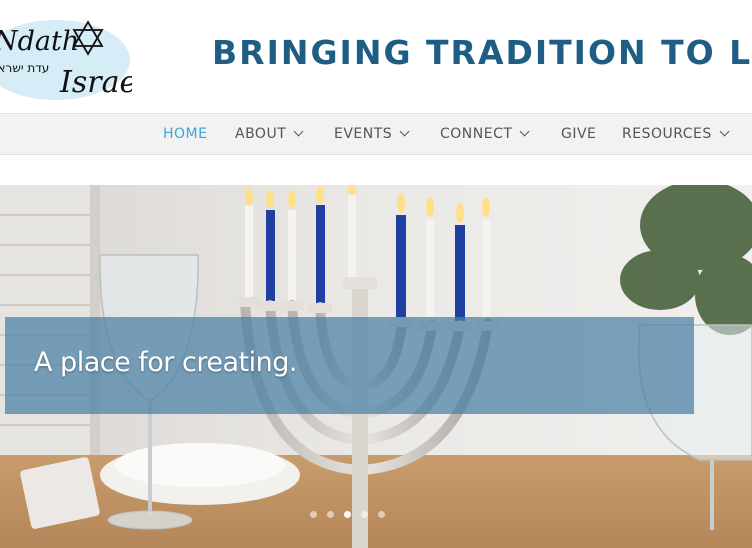  I want to click on nav-item-label: ABOUT, so click(261, 134).